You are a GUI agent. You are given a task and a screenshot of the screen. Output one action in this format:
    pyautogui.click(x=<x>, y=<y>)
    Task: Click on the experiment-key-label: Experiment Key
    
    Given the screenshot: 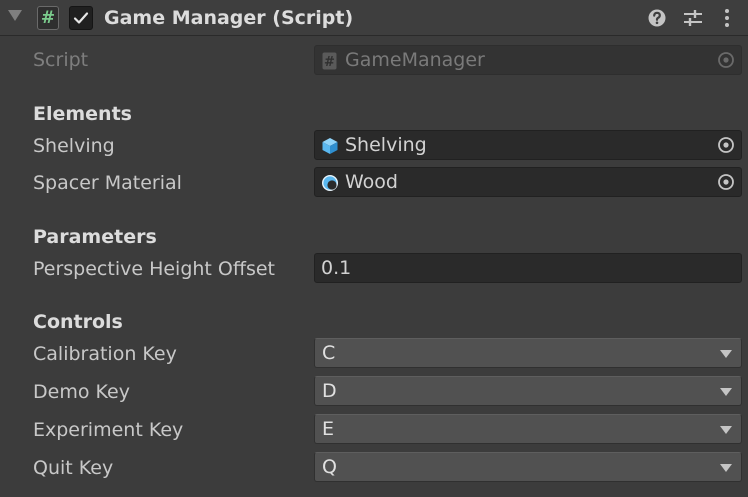 What is the action you would take?
    pyautogui.click(x=108, y=430)
    